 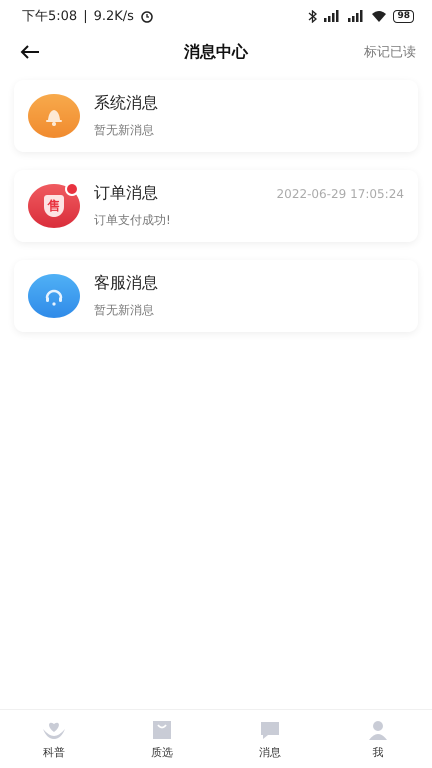 I want to click on back-button, so click(x=30, y=52).